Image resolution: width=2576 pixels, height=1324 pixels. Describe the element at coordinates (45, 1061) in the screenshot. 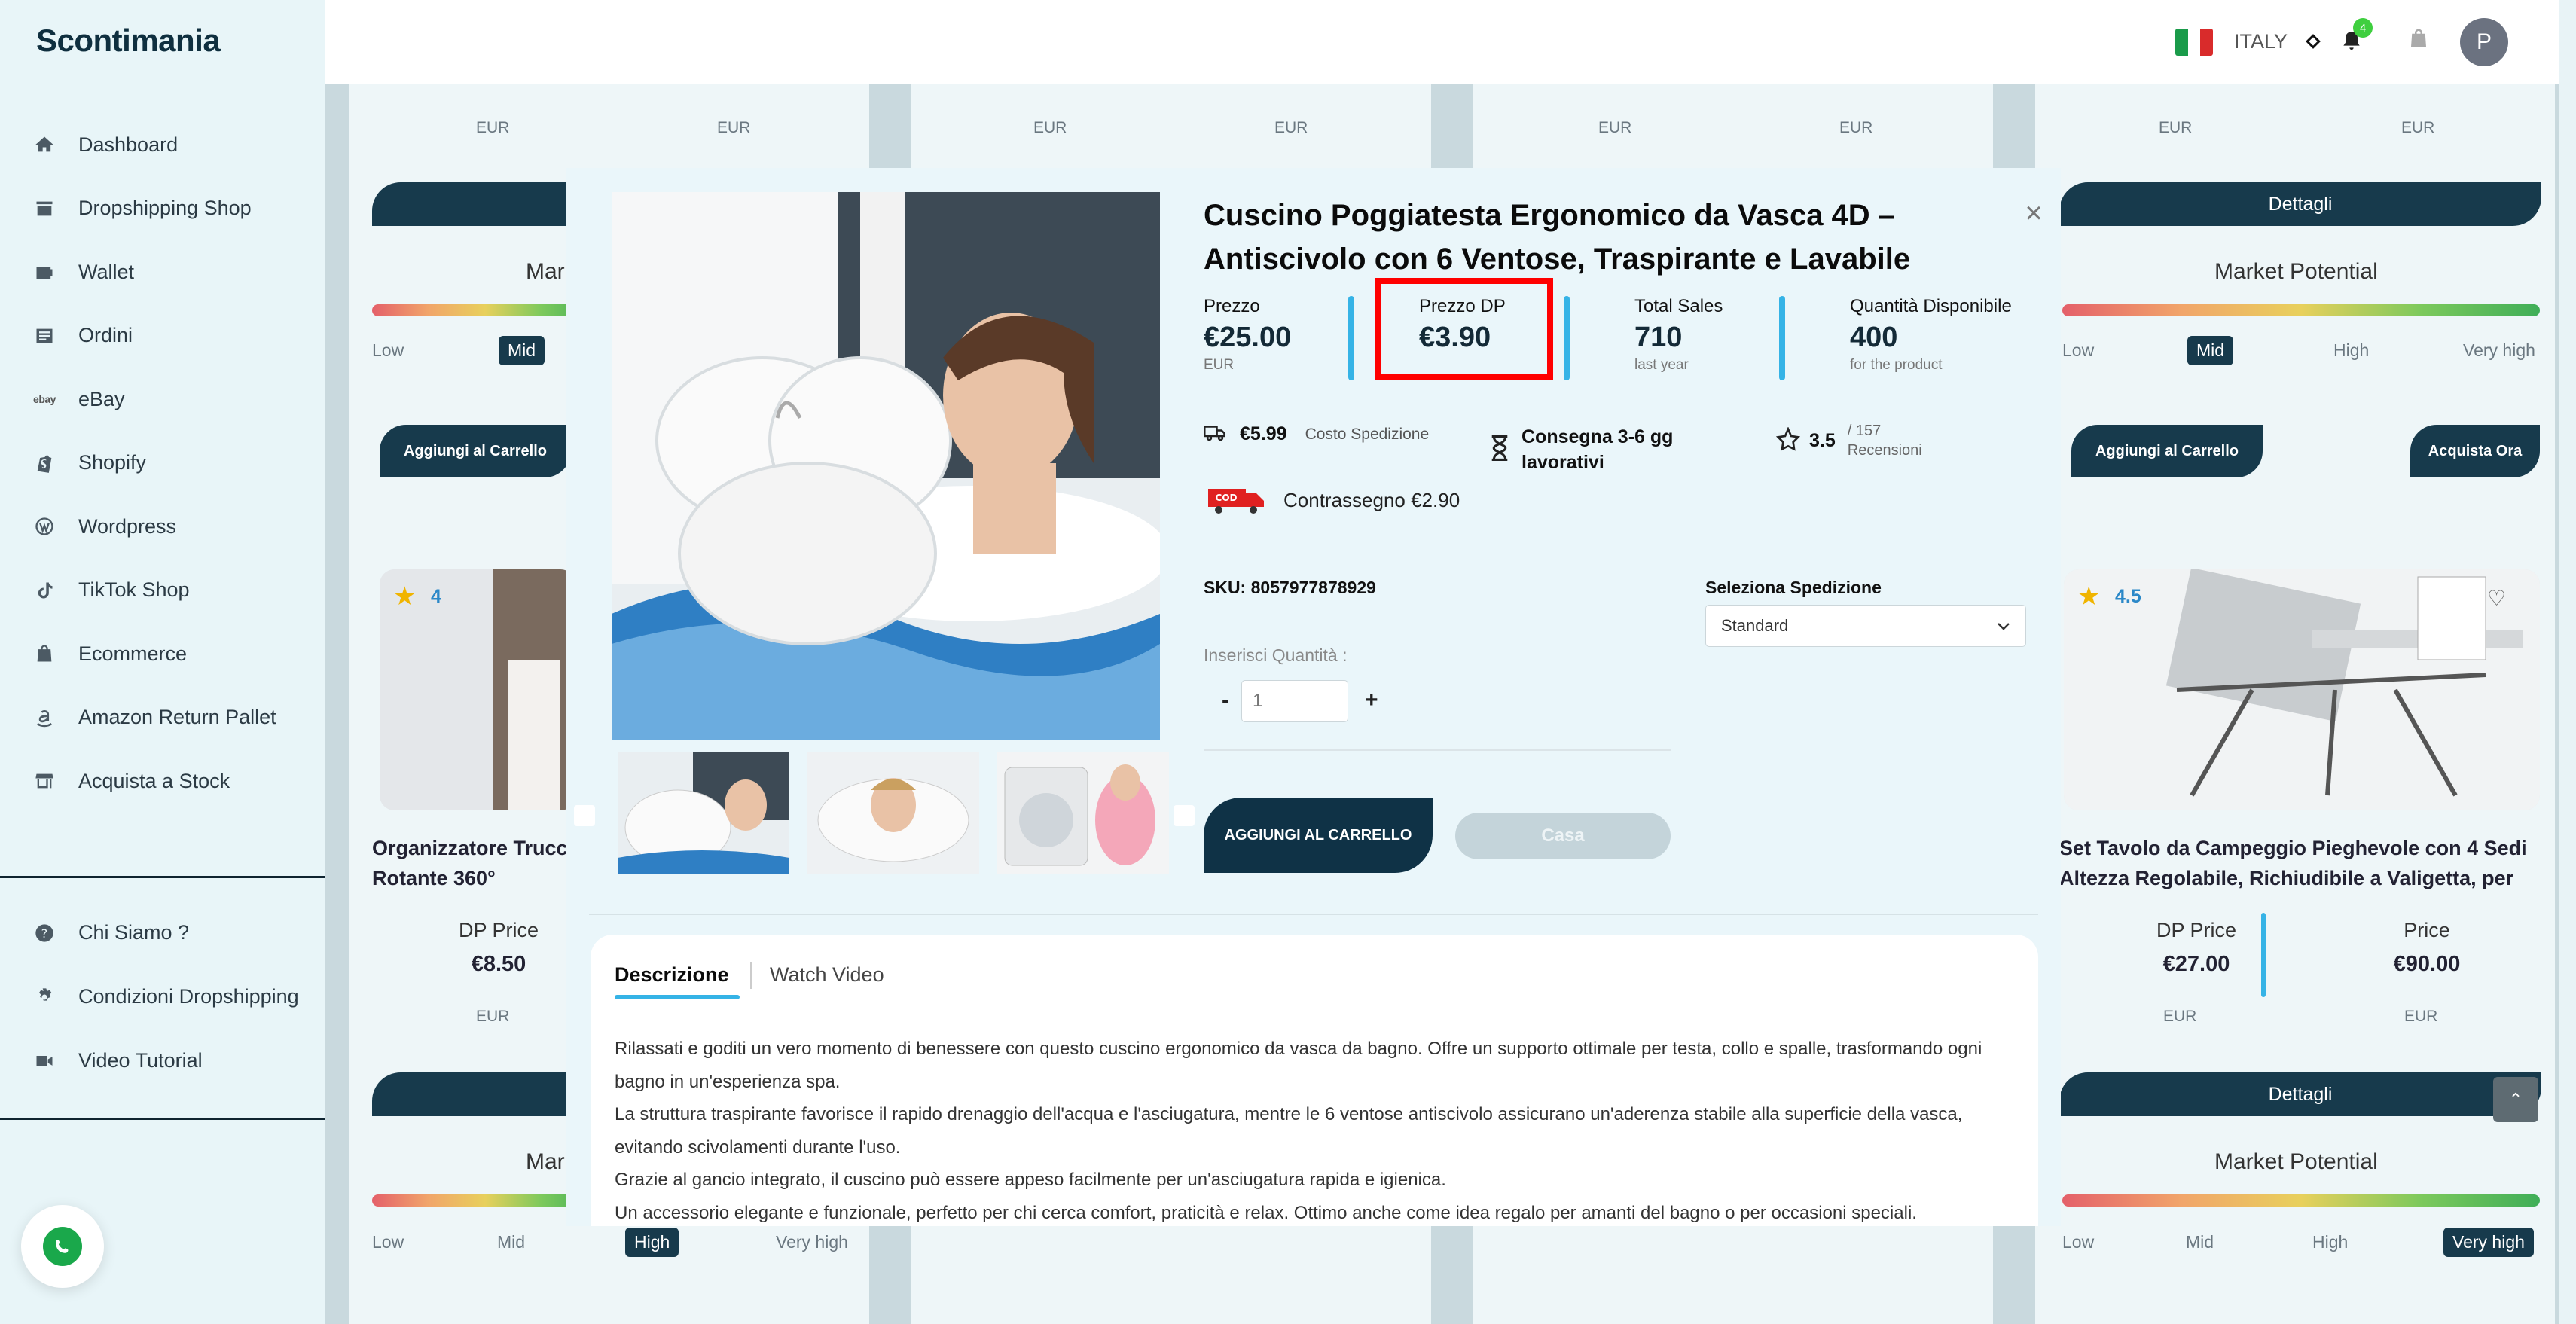

I see `video-icon` at that location.